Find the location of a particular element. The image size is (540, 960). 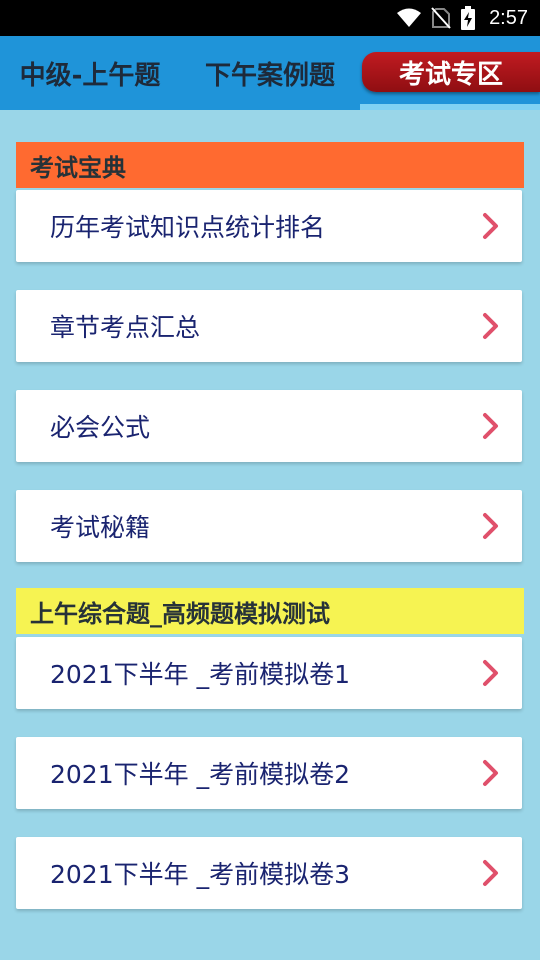

wifi-icon is located at coordinates (409, 18).